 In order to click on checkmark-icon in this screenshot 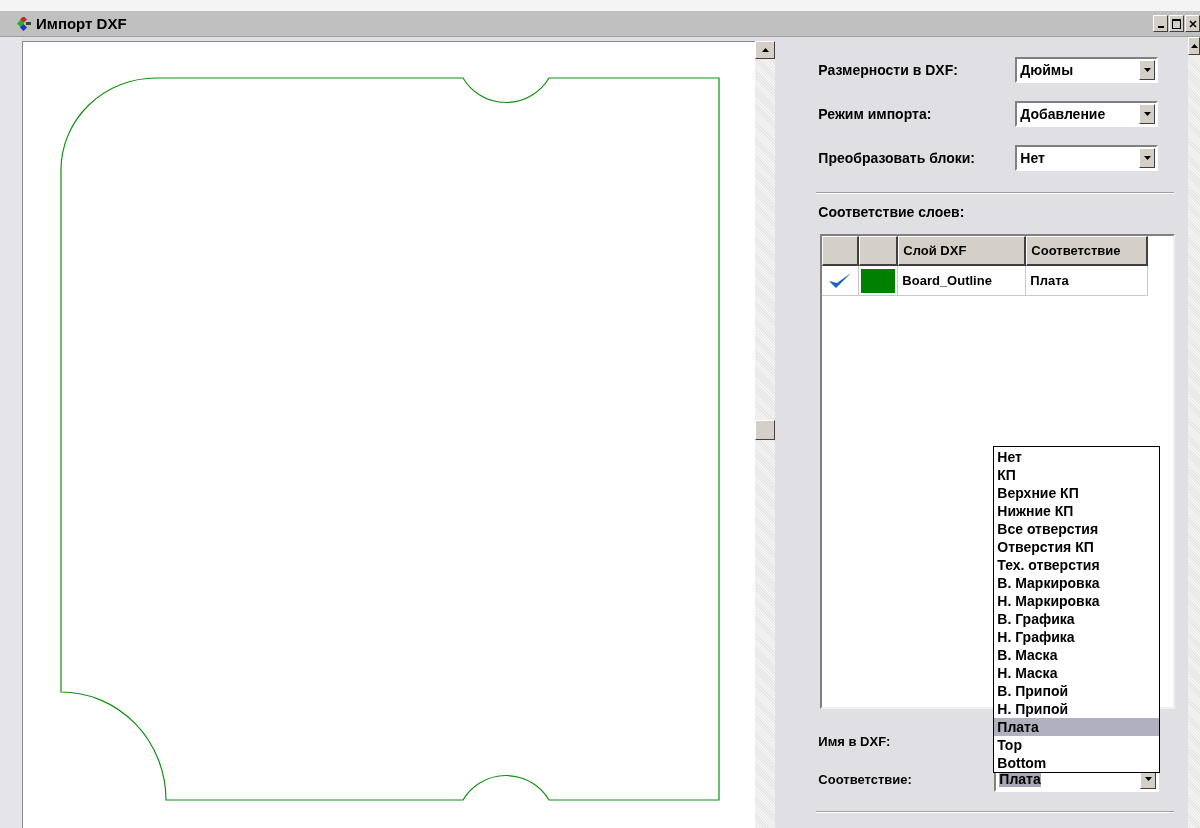, I will do `click(840, 280)`.